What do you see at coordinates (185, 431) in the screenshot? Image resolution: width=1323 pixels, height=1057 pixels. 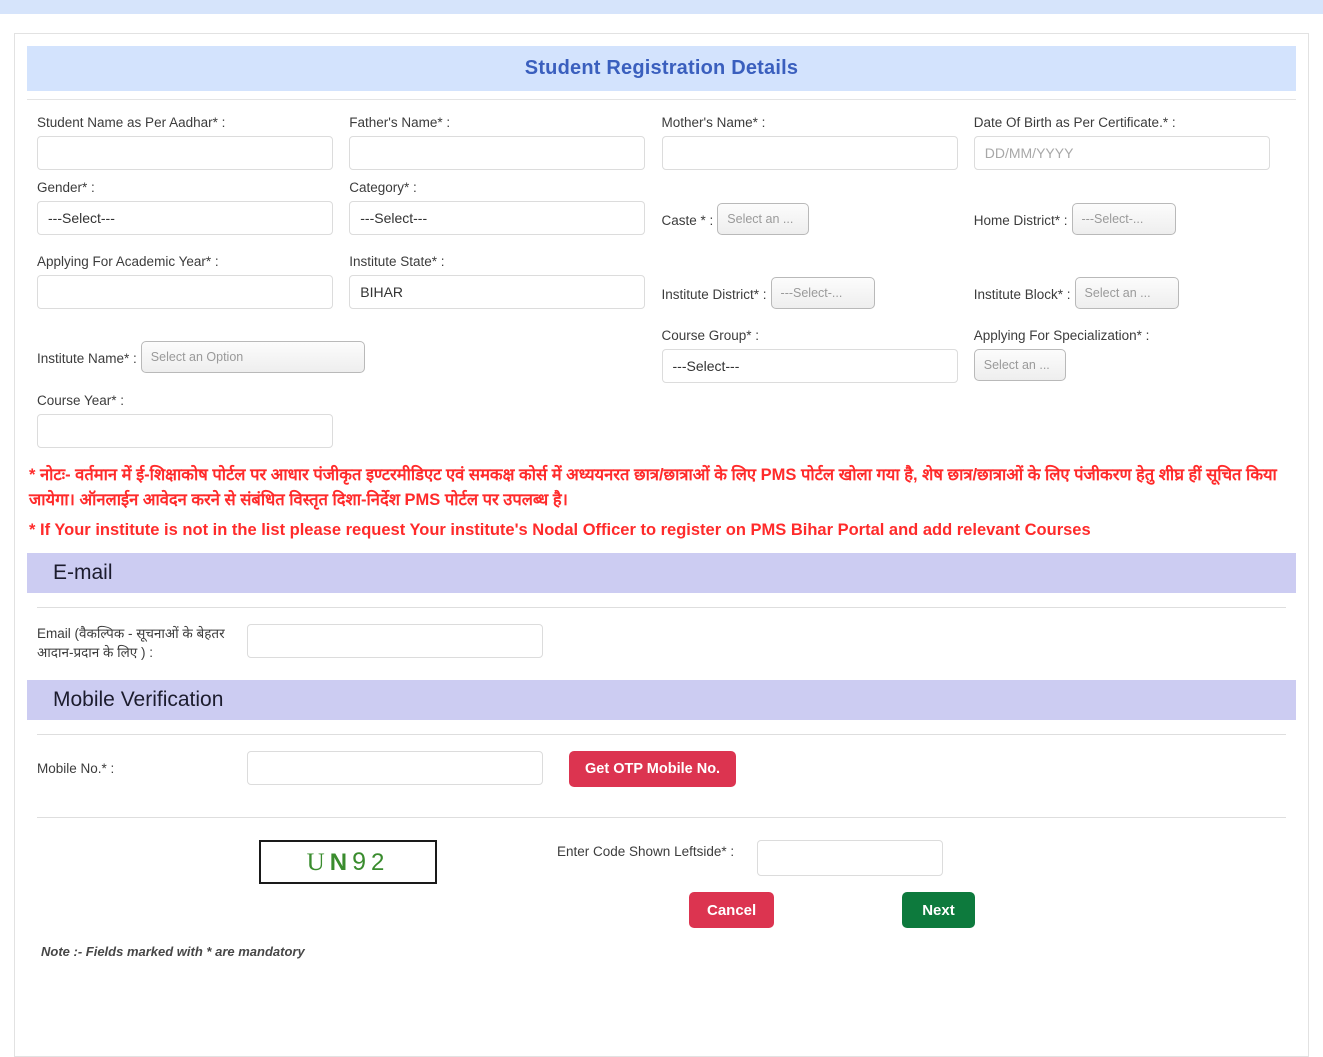 I see `course-year-input` at bounding box center [185, 431].